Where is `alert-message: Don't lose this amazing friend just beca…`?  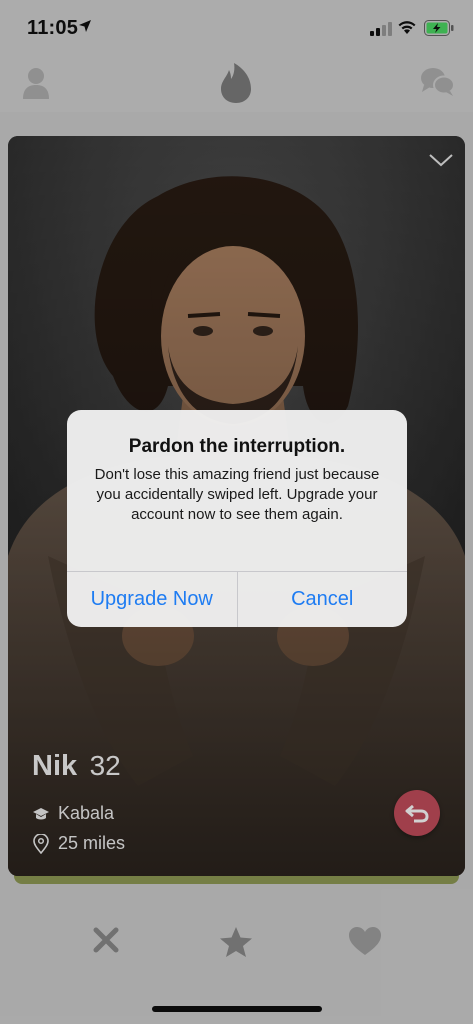 alert-message: Don't lose this amazing friend just beca… is located at coordinates (237, 494).